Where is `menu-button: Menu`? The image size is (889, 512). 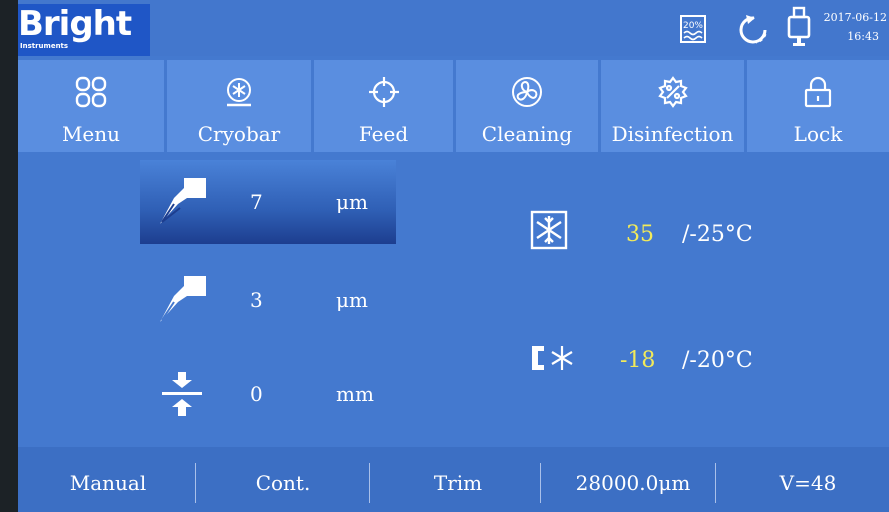
menu-button: Menu is located at coordinates (91, 106).